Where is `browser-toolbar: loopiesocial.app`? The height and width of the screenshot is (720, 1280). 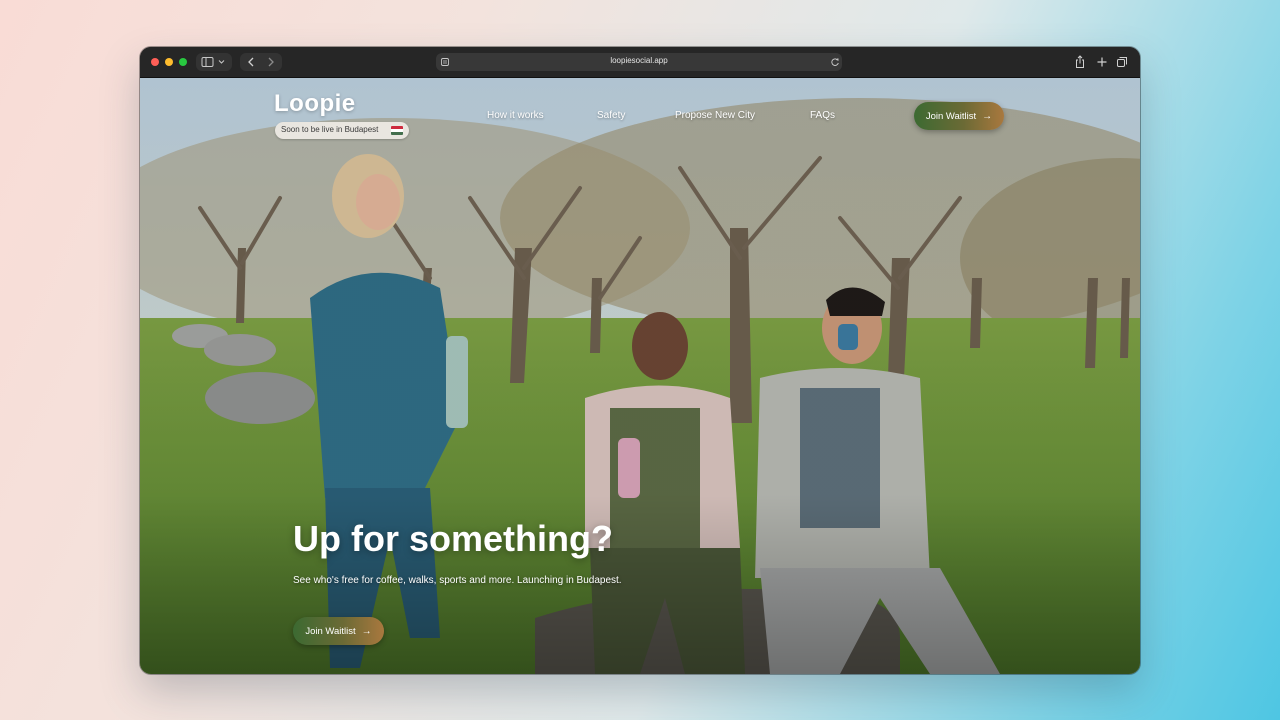 browser-toolbar: loopiesocial.app is located at coordinates (640, 62).